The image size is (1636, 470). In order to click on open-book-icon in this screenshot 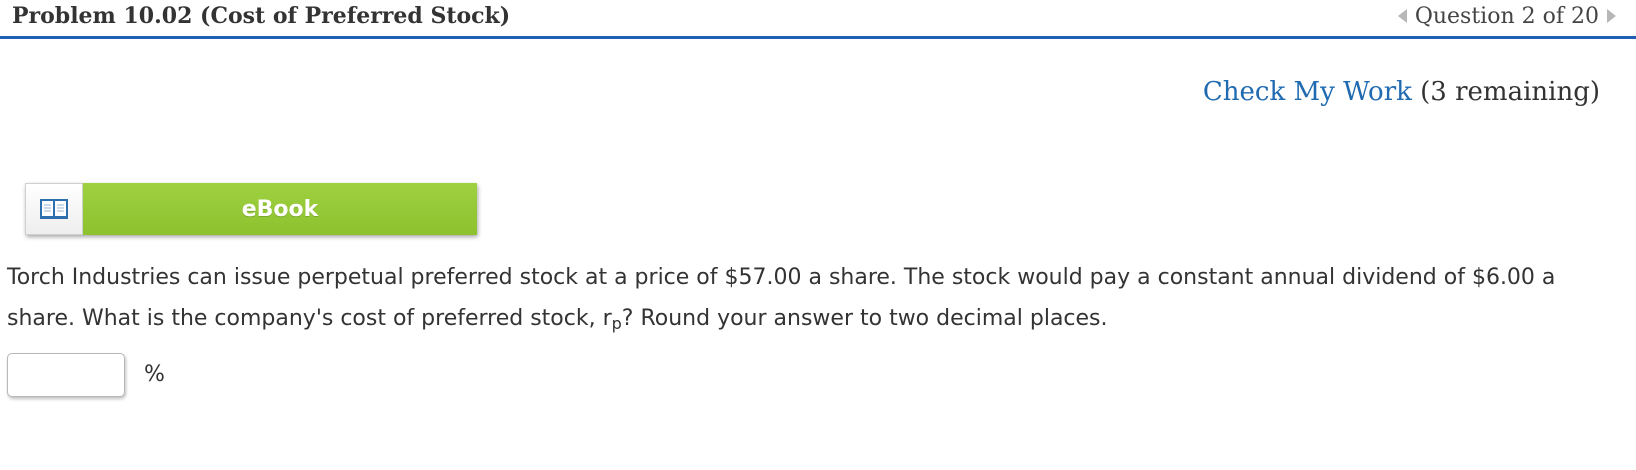, I will do `click(54, 209)`.